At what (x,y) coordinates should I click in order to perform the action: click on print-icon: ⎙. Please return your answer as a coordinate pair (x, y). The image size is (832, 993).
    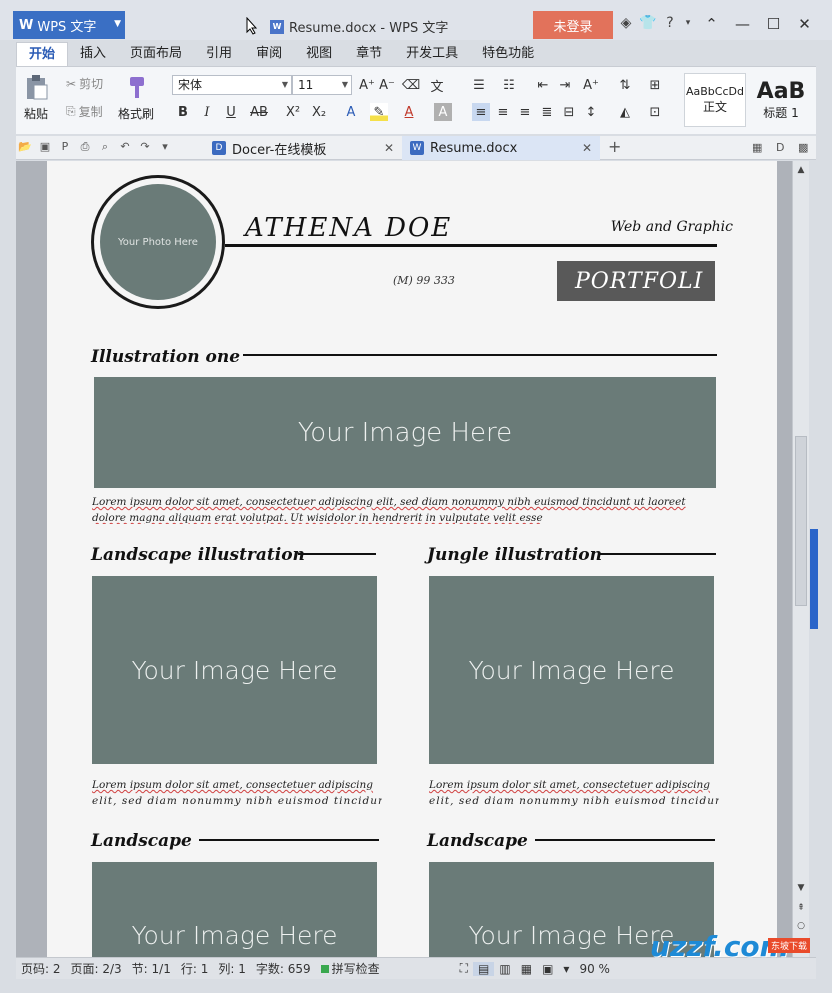
    Looking at the image, I should click on (85, 147).